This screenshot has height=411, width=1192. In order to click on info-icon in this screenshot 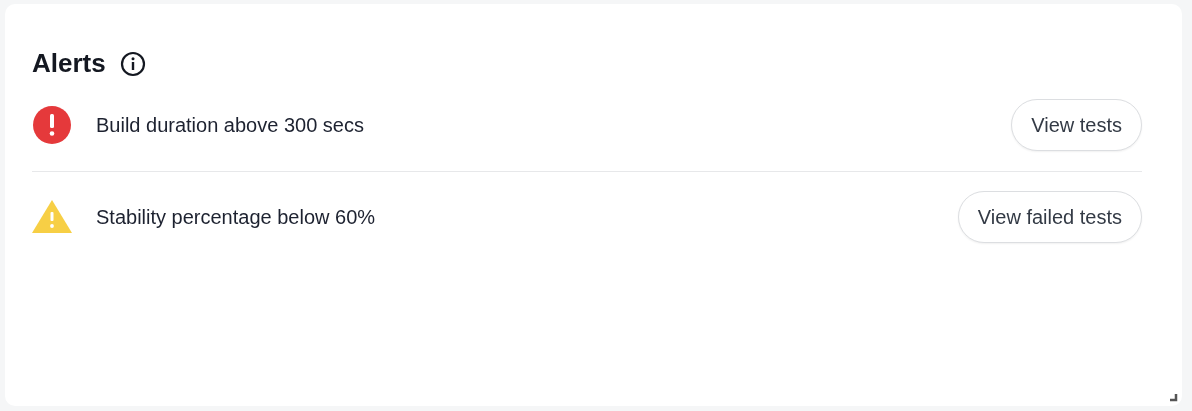, I will do `click(132, 63)`.